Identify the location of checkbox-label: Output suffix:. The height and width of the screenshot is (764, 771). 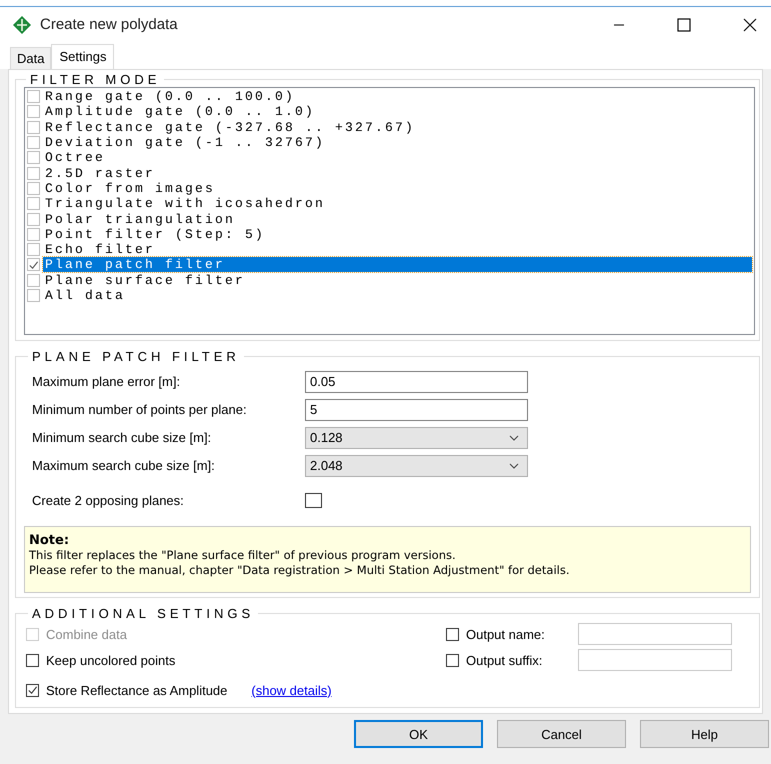
(505, 660).